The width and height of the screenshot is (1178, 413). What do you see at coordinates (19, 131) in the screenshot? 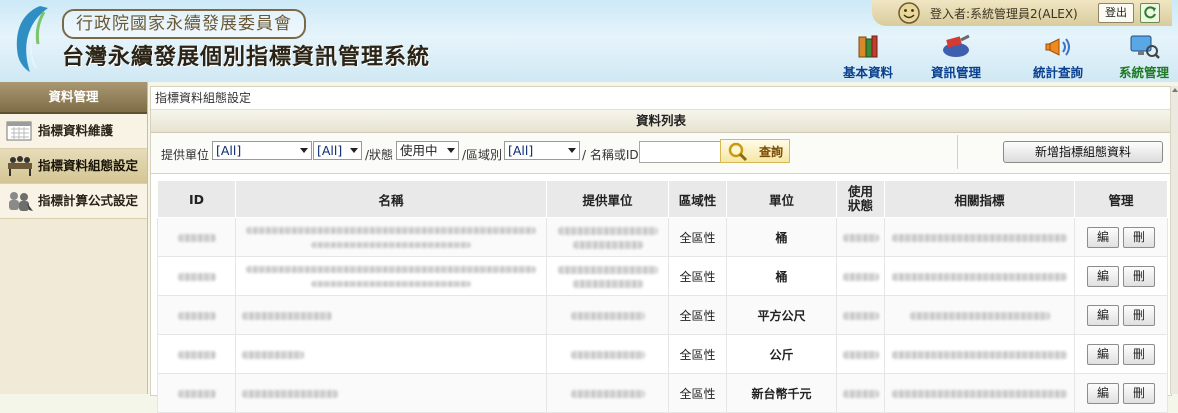
I see `calendar-icon` at bounding box center [19, 131].